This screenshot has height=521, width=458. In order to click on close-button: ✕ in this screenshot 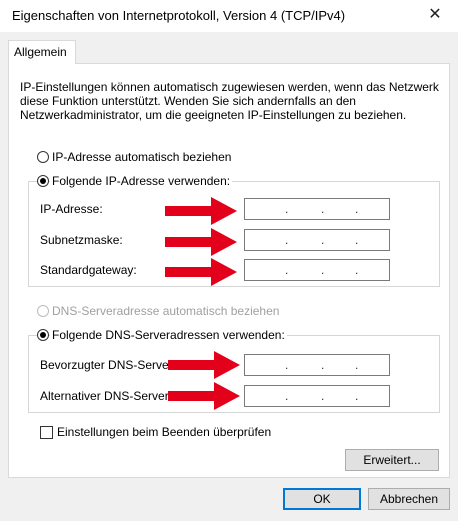, I will do `click(435, 15)`.